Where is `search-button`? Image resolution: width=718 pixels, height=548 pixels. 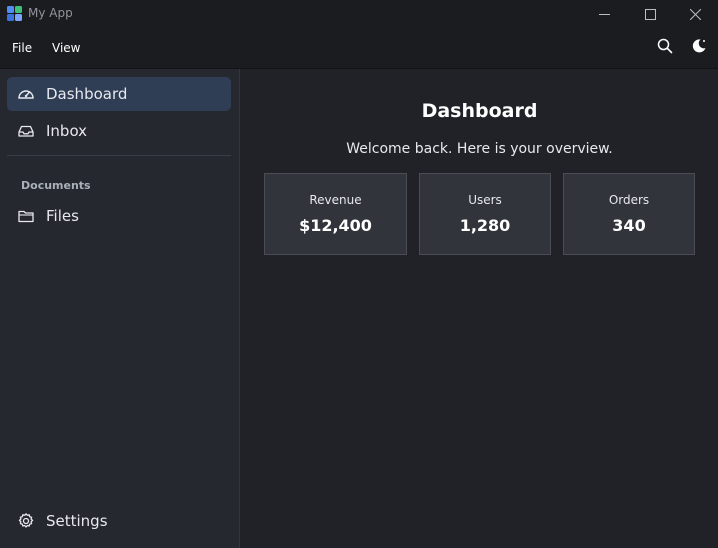
search-button is located at coordinates (665, 48).